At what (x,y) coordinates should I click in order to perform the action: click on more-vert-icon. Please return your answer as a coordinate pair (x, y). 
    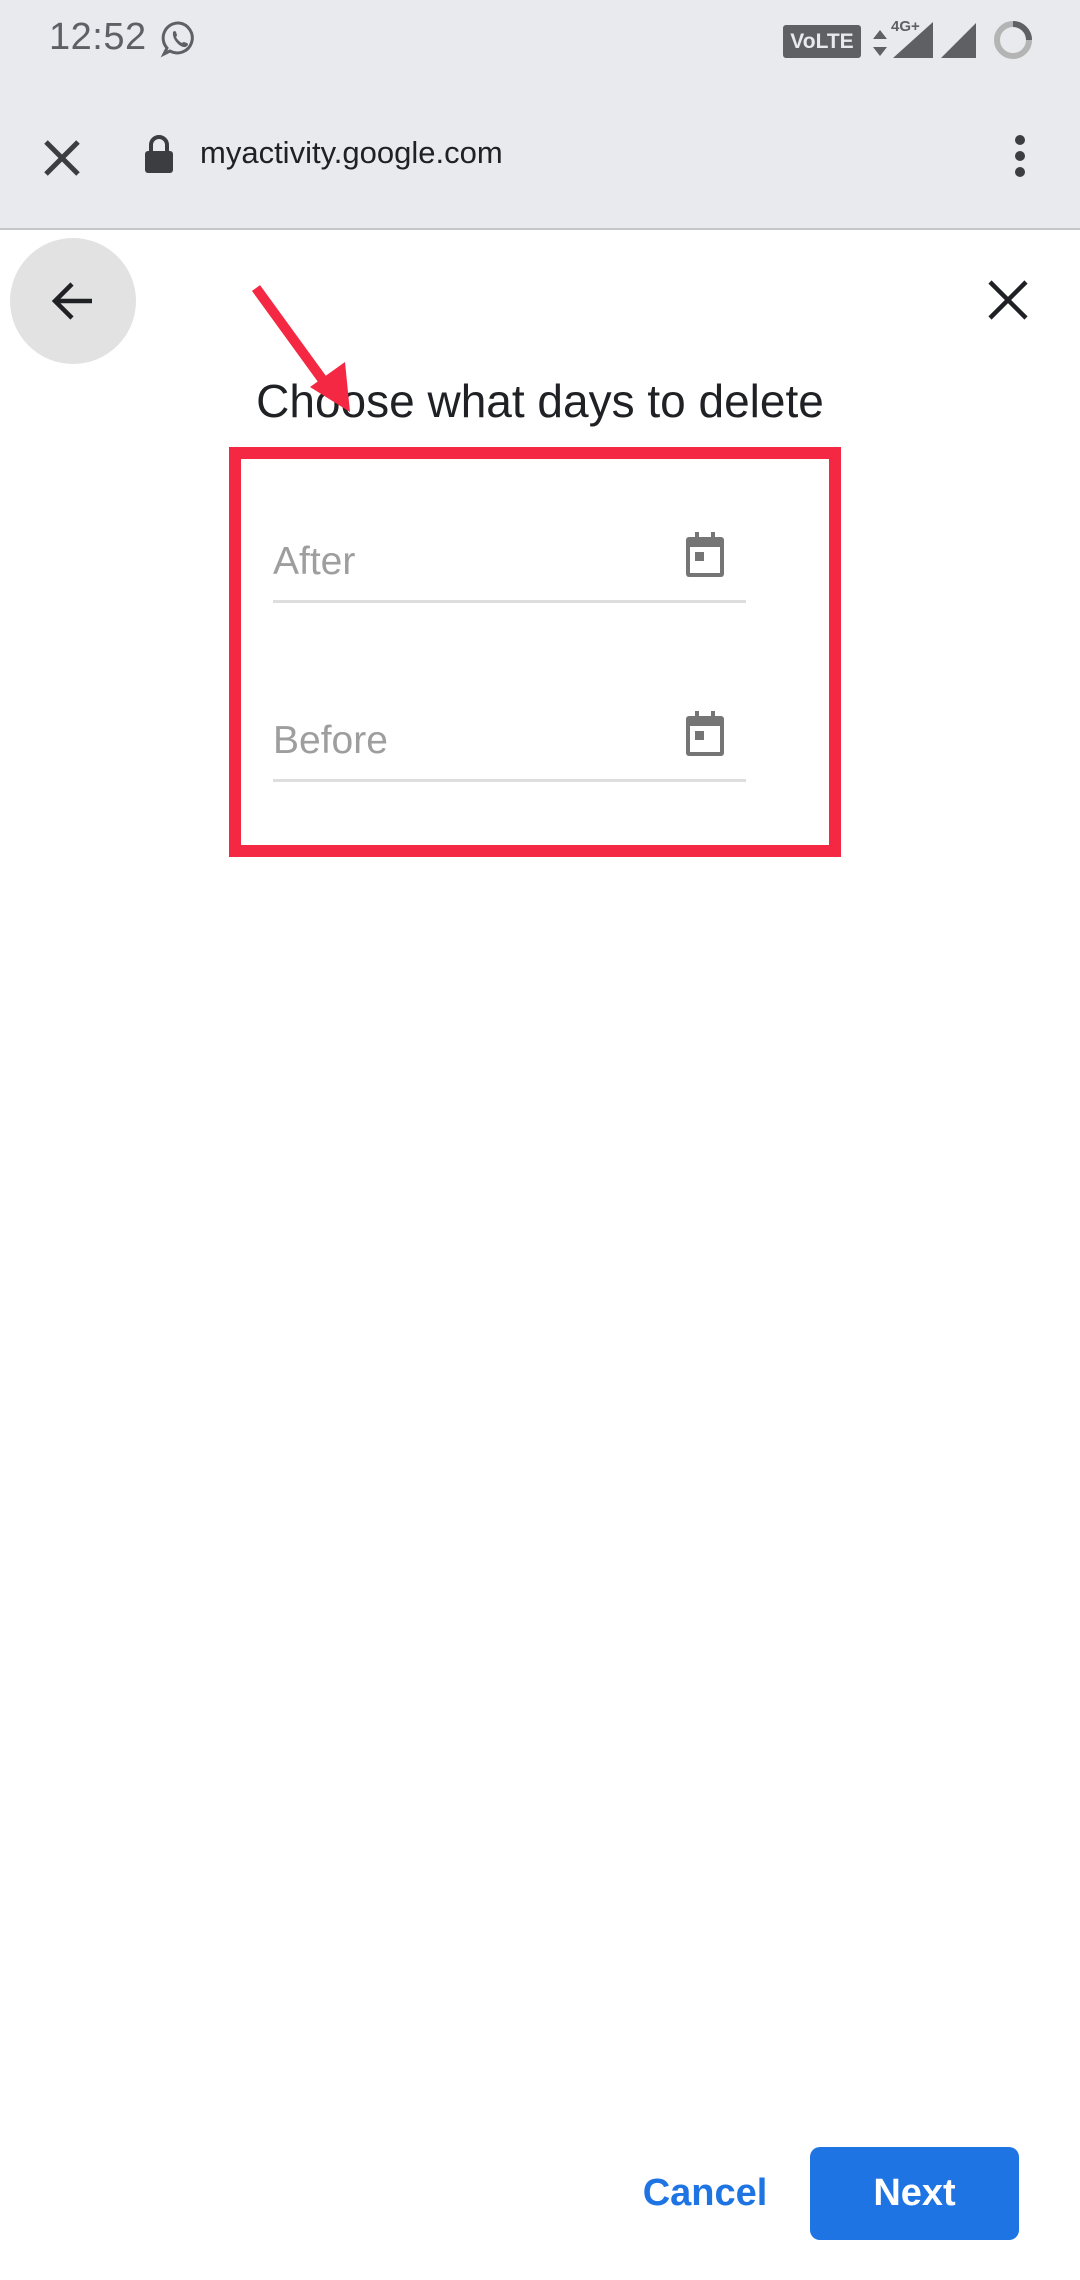
    Looking at the image, I should click on (1020, 158).